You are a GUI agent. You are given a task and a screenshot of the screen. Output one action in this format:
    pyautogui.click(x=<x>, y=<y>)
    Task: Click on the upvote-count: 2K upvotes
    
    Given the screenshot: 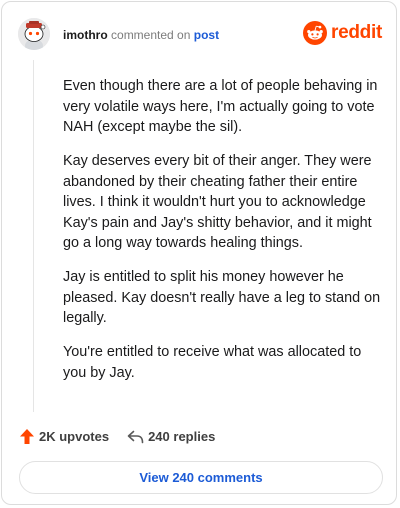 What is the action you would take?
    pyautogui.click(x=74, y=436)
    